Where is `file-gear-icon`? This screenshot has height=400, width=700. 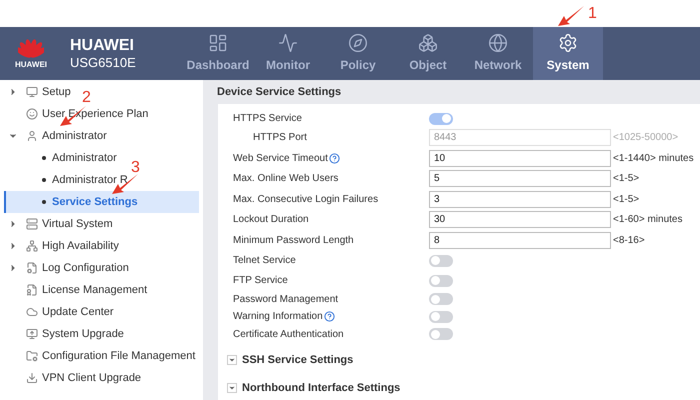 file-gear-icon is located at coordinates (32, 268).